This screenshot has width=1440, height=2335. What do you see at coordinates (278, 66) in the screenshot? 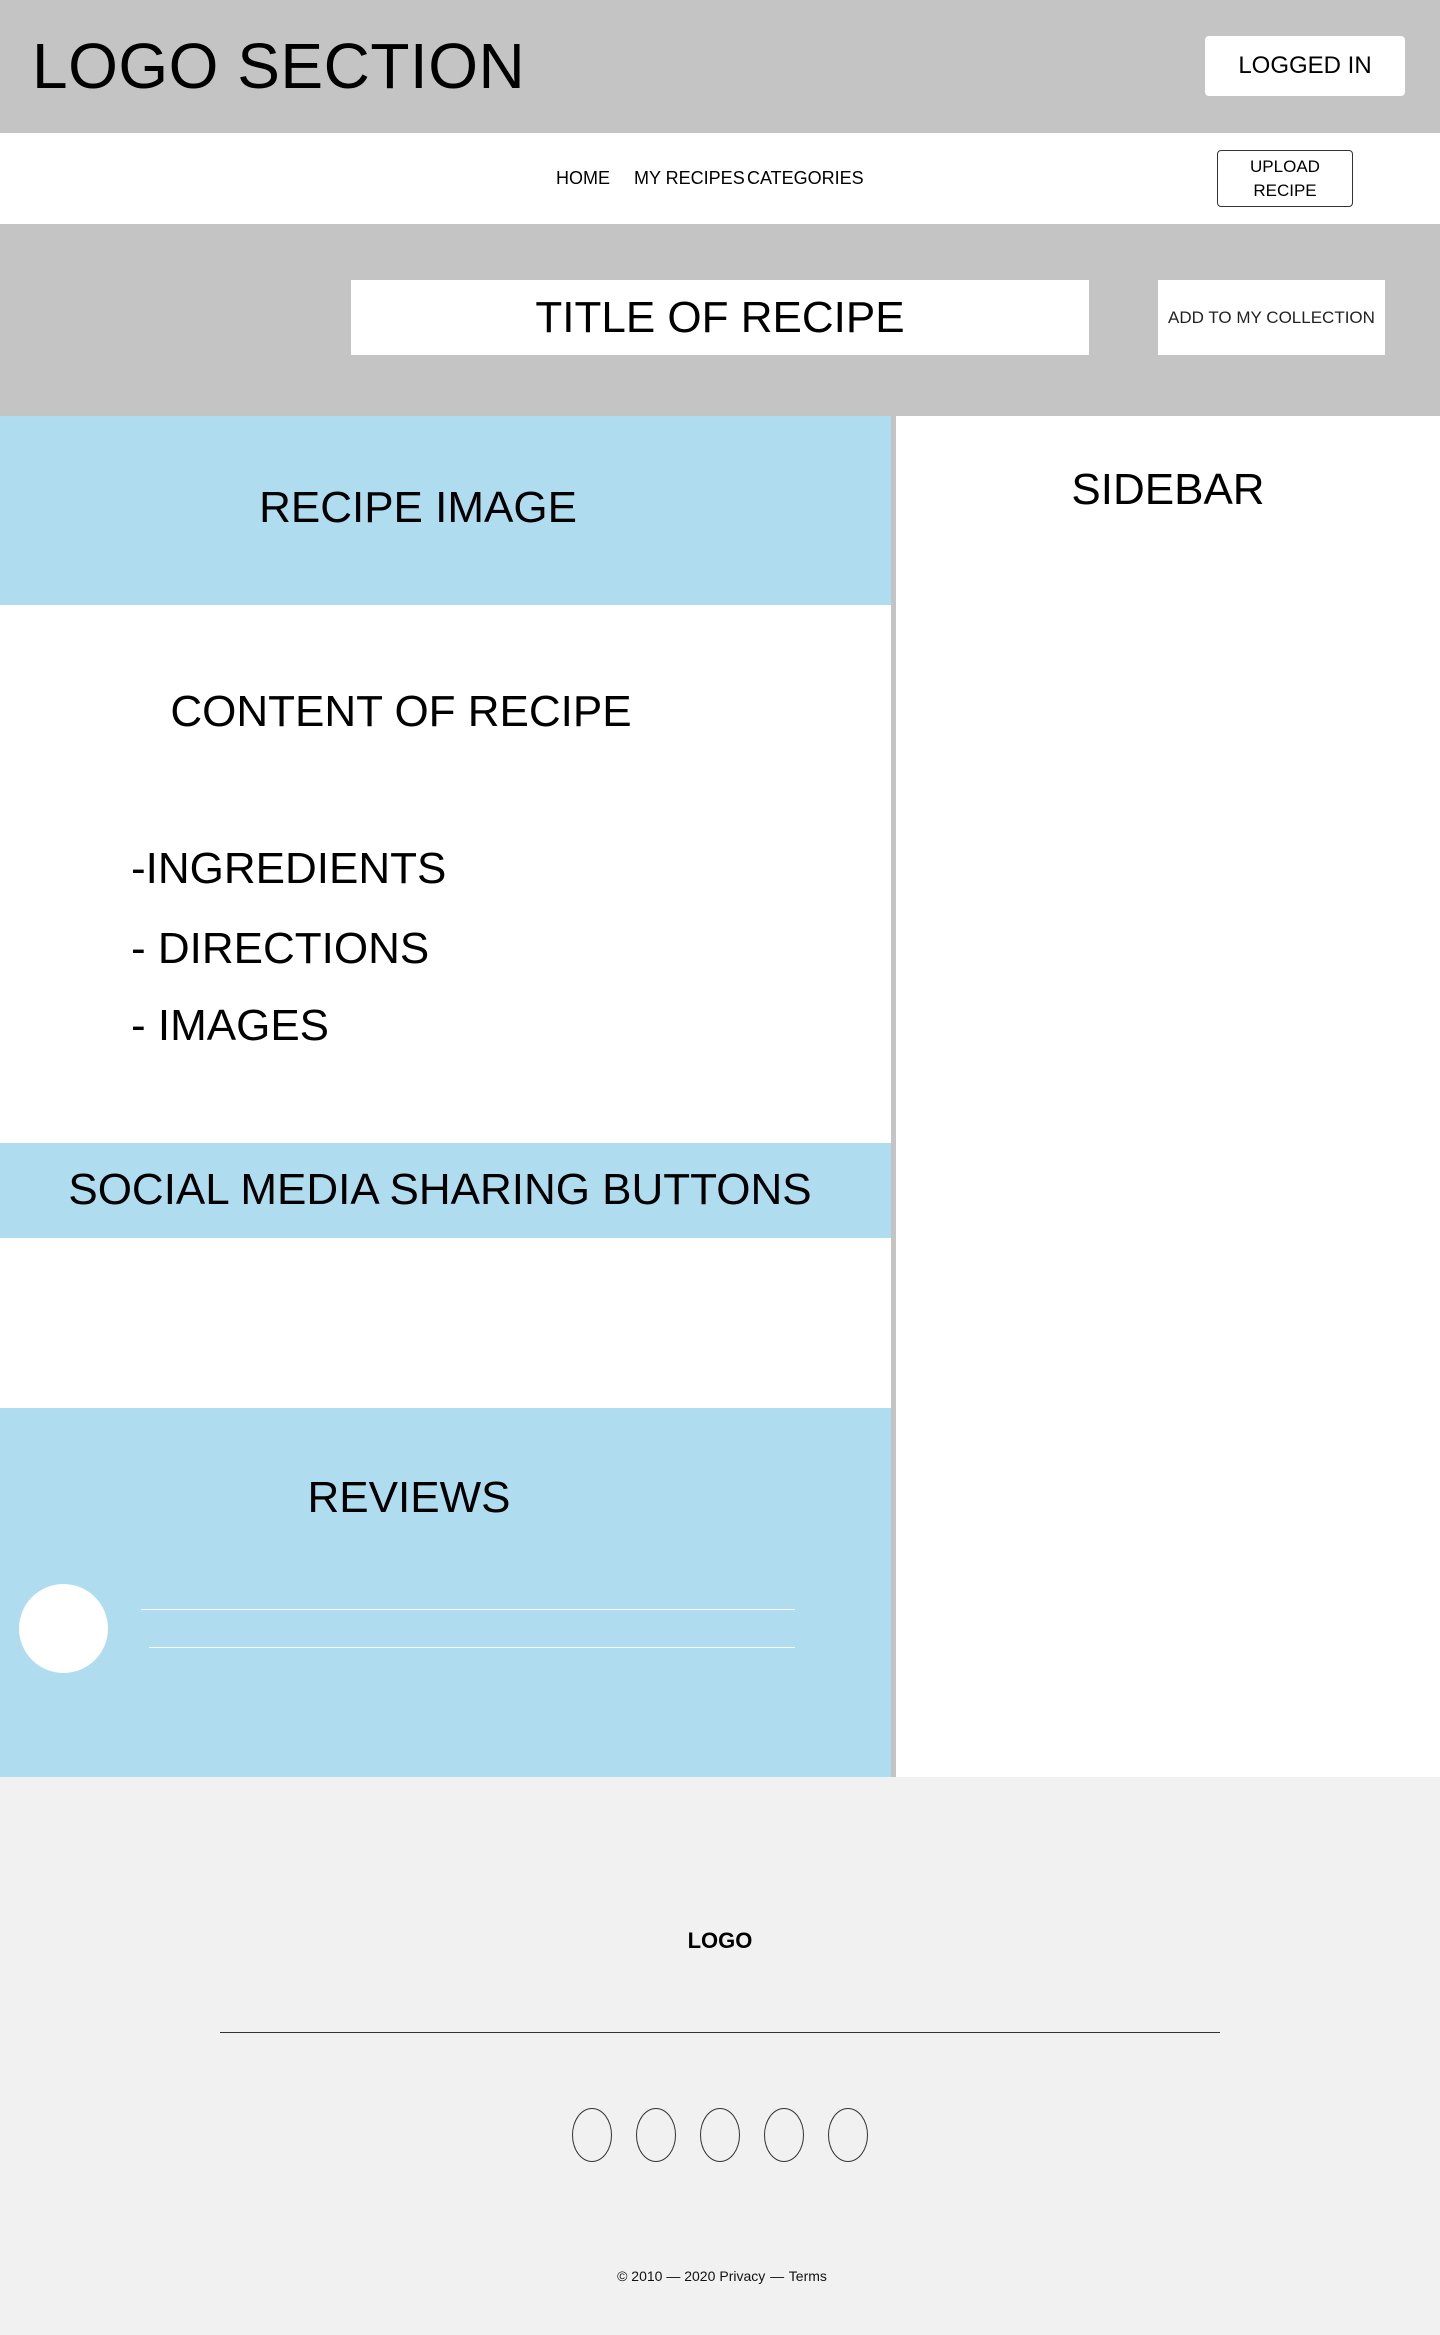
I see `logo-section: LOGO SECTION` at bounding box center [278, 66].